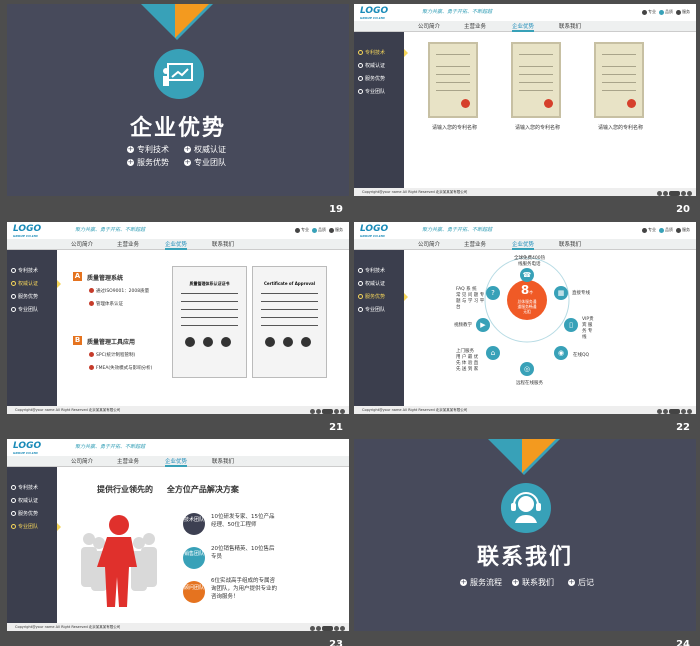 This screenshot has width=700, height=646. Describe the element at coordinates (457, 230) in the screenshot. I see `slogan: 聚力共赢、勇于开拓、不断超越` at that location.